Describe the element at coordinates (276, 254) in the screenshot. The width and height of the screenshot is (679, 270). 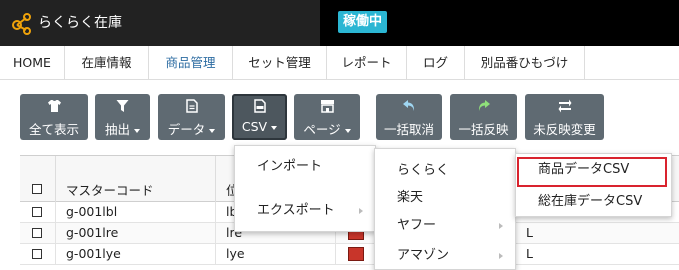
I see `col3-cell: lye` at that location.